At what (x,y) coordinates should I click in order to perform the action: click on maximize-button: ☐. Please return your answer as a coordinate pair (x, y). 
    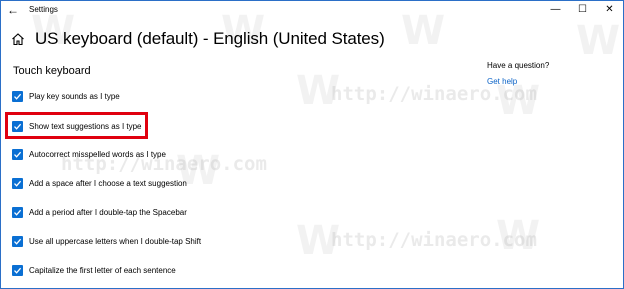
    Looking at the image, I should click on (582, 9).